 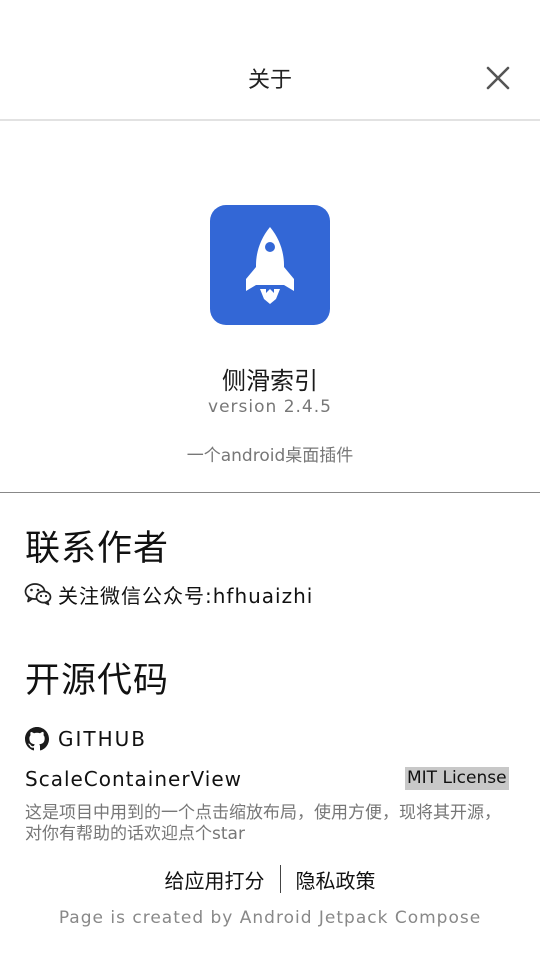 I want to click on github-link: GITHUB, so click(x=86, y=739).